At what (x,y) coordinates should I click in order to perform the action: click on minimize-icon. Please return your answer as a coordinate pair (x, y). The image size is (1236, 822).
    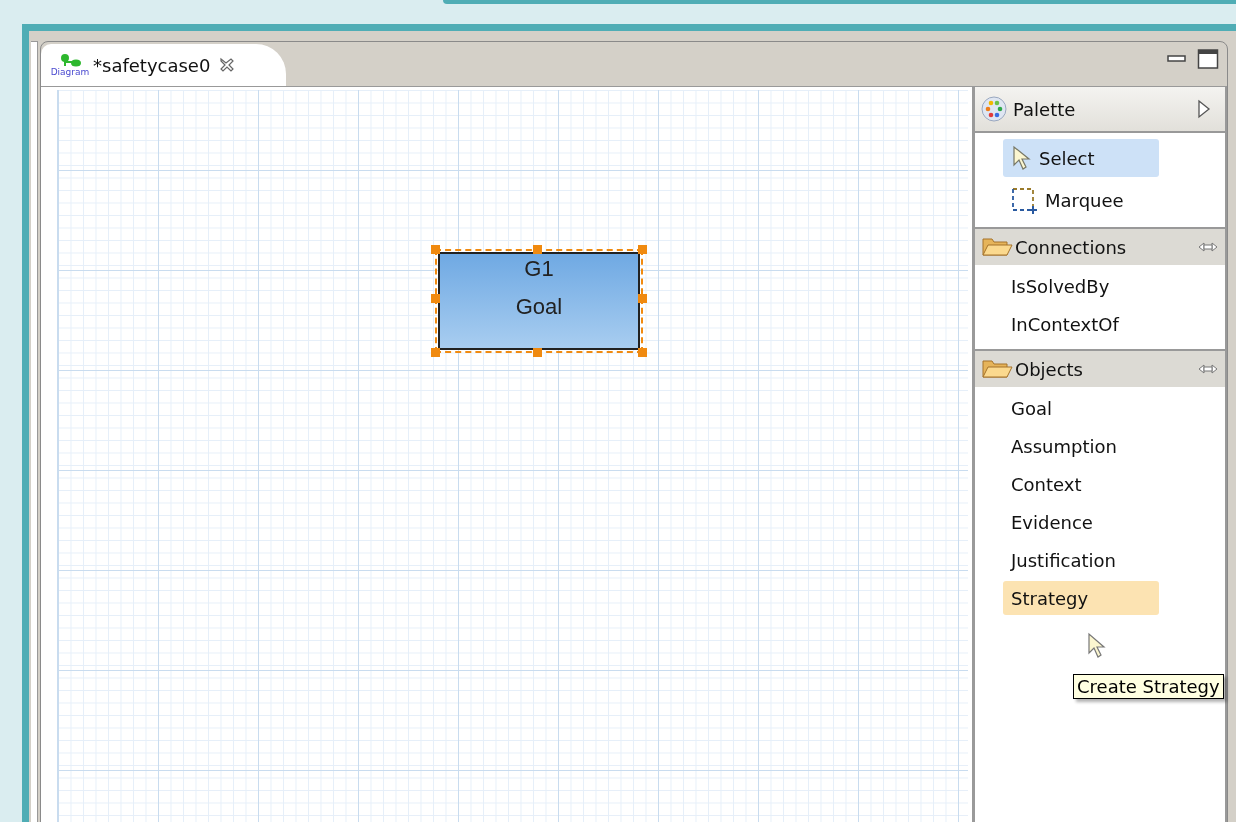
    Looking at the image, I should click on (1177, 59).